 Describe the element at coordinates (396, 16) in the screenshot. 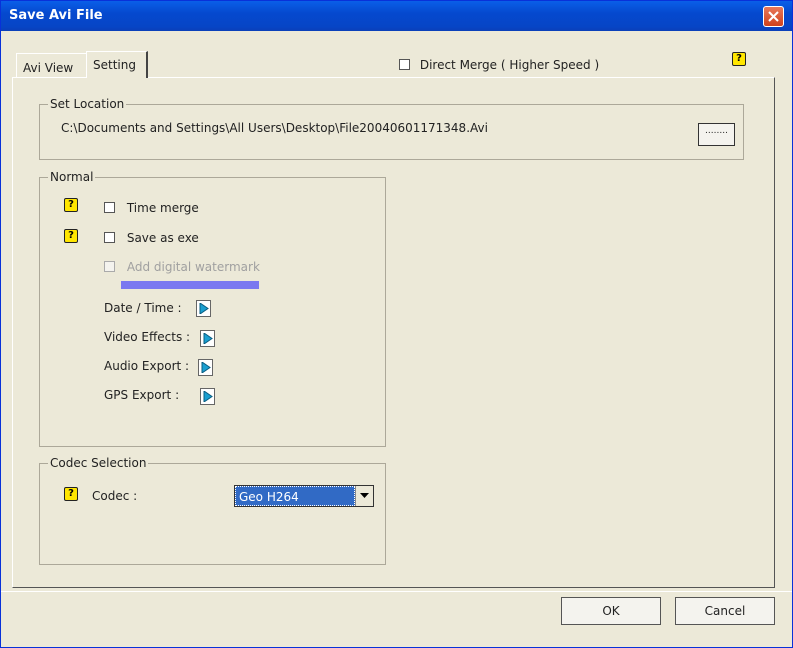

I see `title-bar: Save Avi File` at that location.